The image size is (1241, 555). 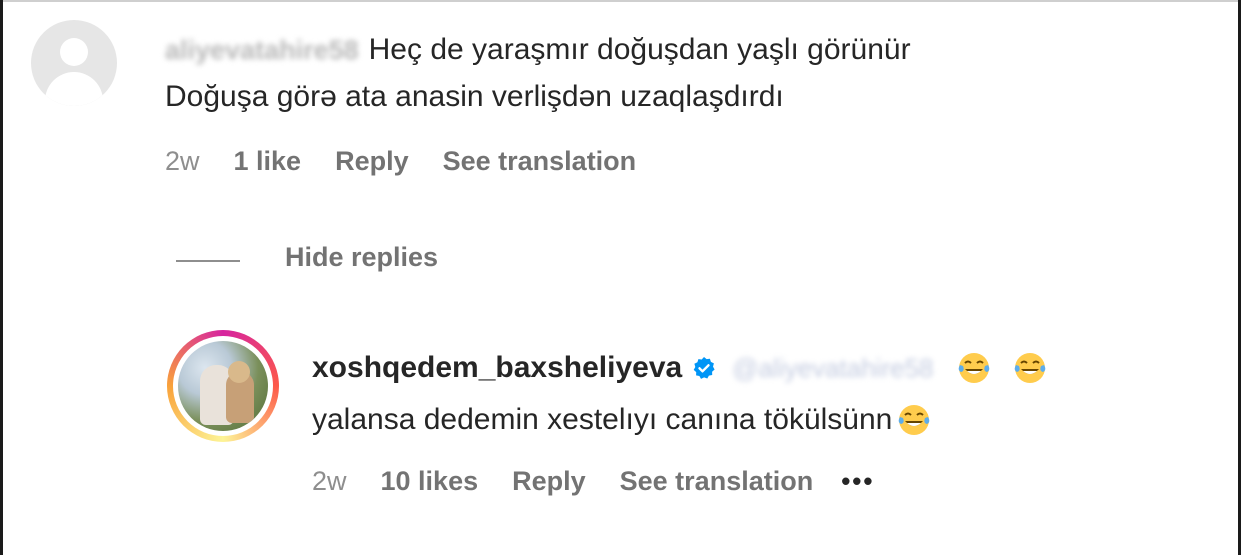 What do you see at coordinates (717, 481) in the screenshot?
I see `reply-see-translation-button: See translation` at bounding box center [717, 481].